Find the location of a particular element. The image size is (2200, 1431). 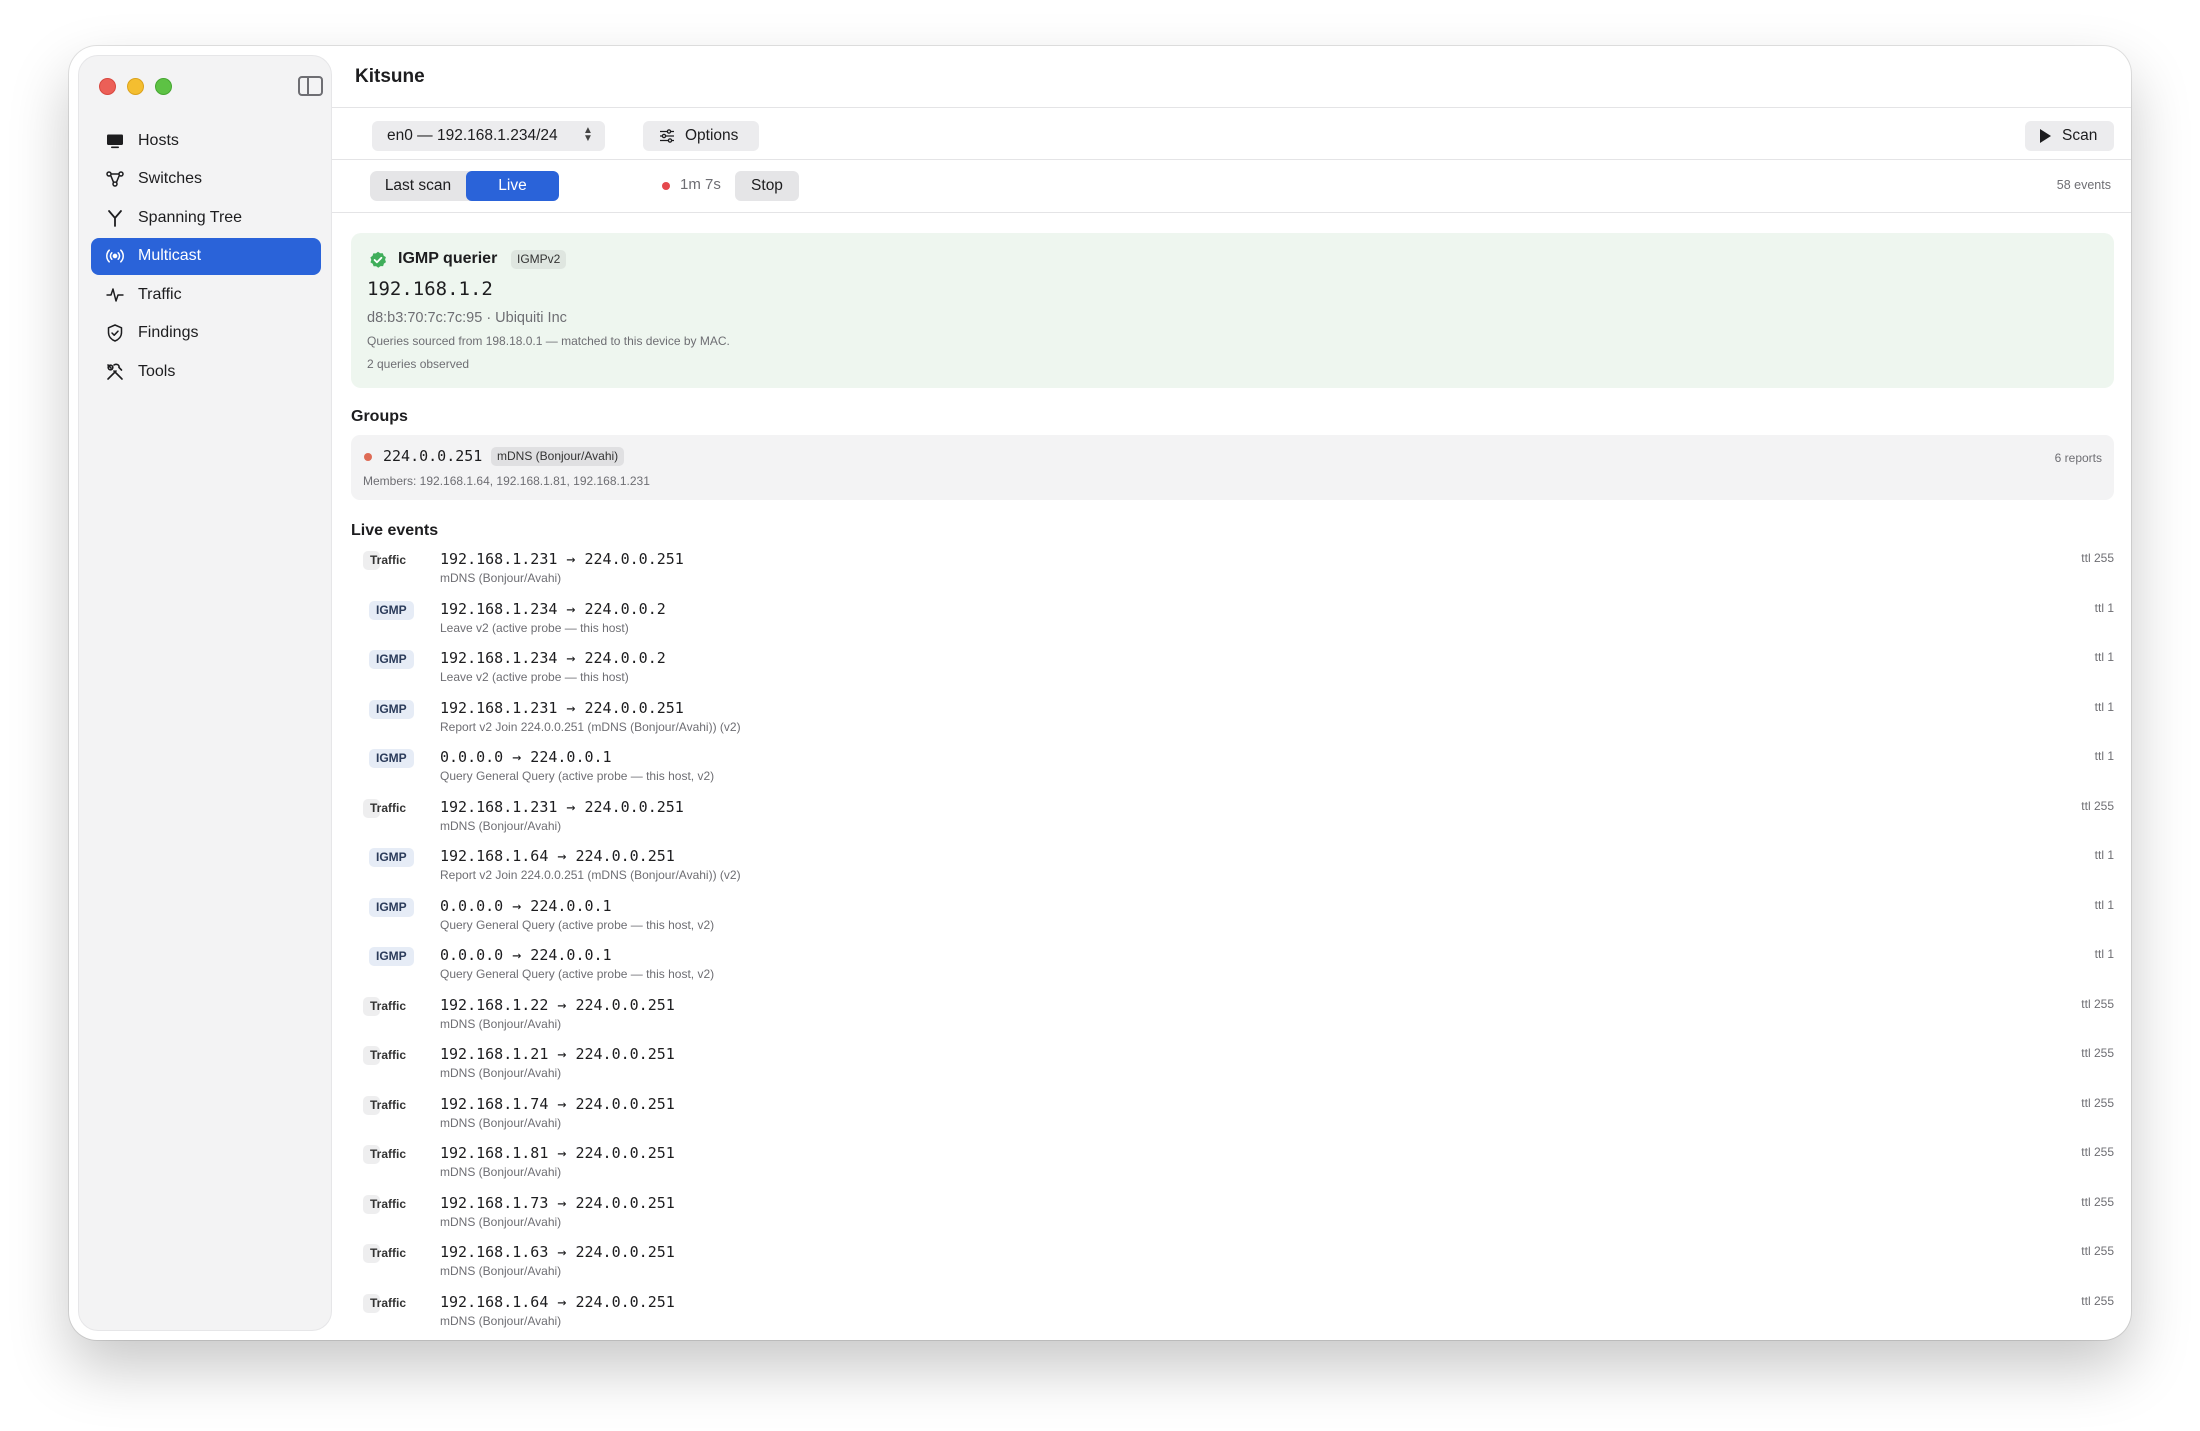

close-window-button is located at coordinates (107, 86).